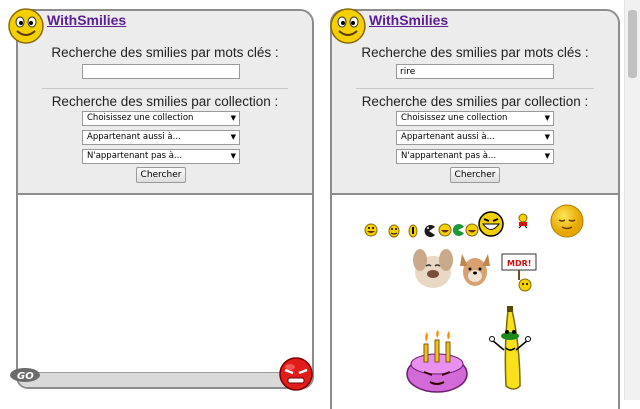  What do you see at coordinates (519, 271) in the screenshot?
I see `mdr-sign-smiley-icon: MDR!` at bounding box center [519, 271].